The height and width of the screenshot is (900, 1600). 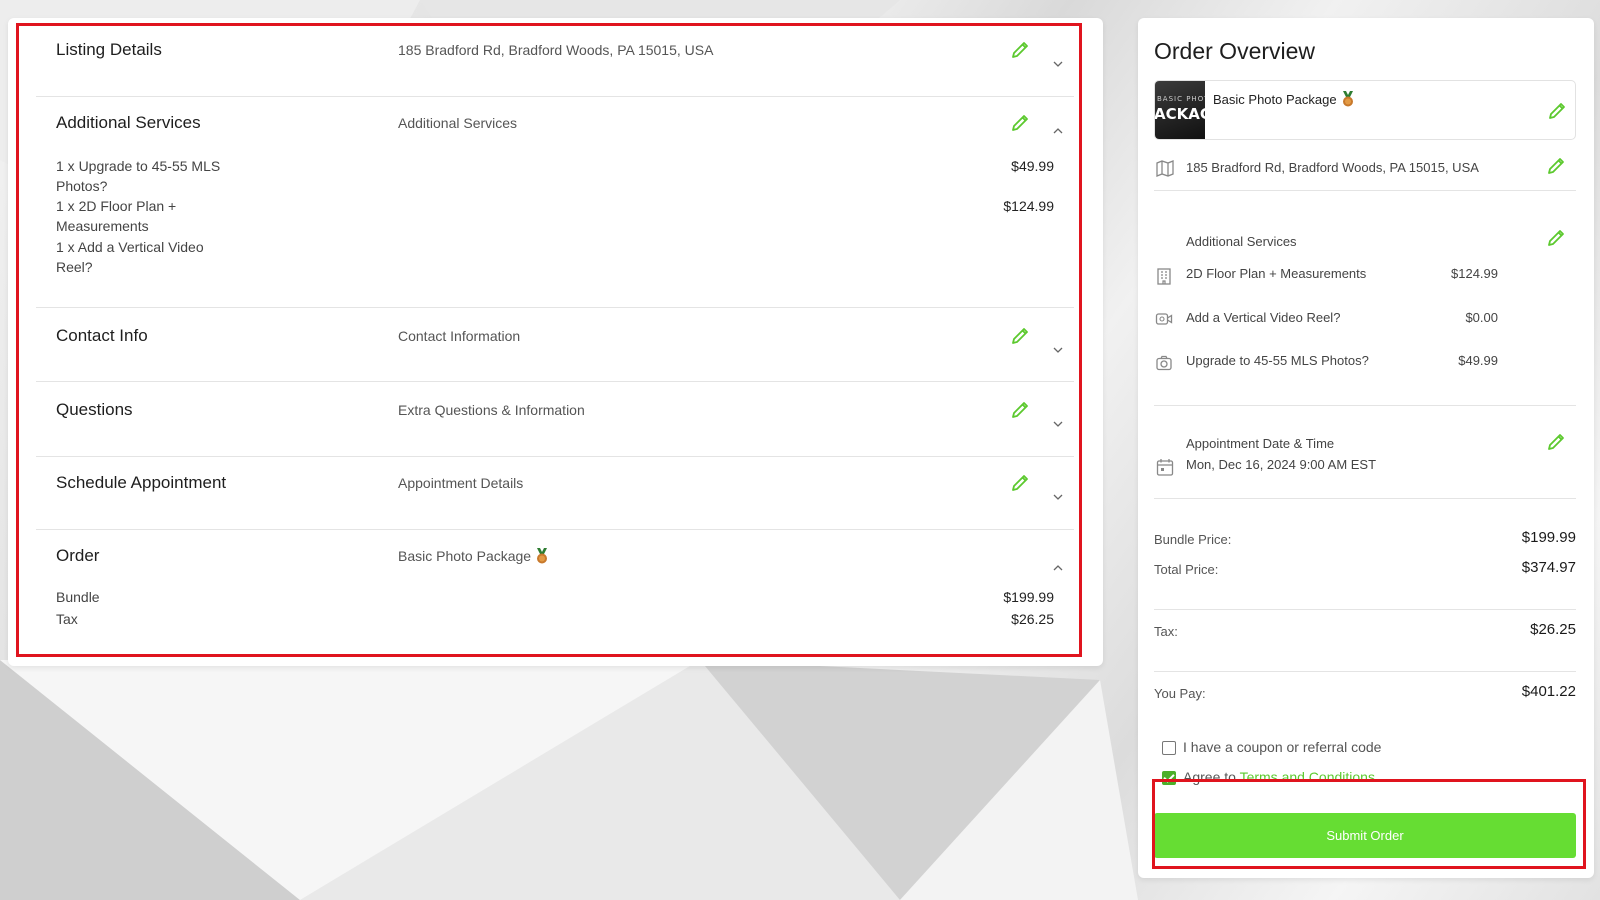 What do you see at coordinates (116, 216) in the screenshot?
I see `service-item: 1 x 2D Floor Plan + Measurements` at bounding box center [116, 216].